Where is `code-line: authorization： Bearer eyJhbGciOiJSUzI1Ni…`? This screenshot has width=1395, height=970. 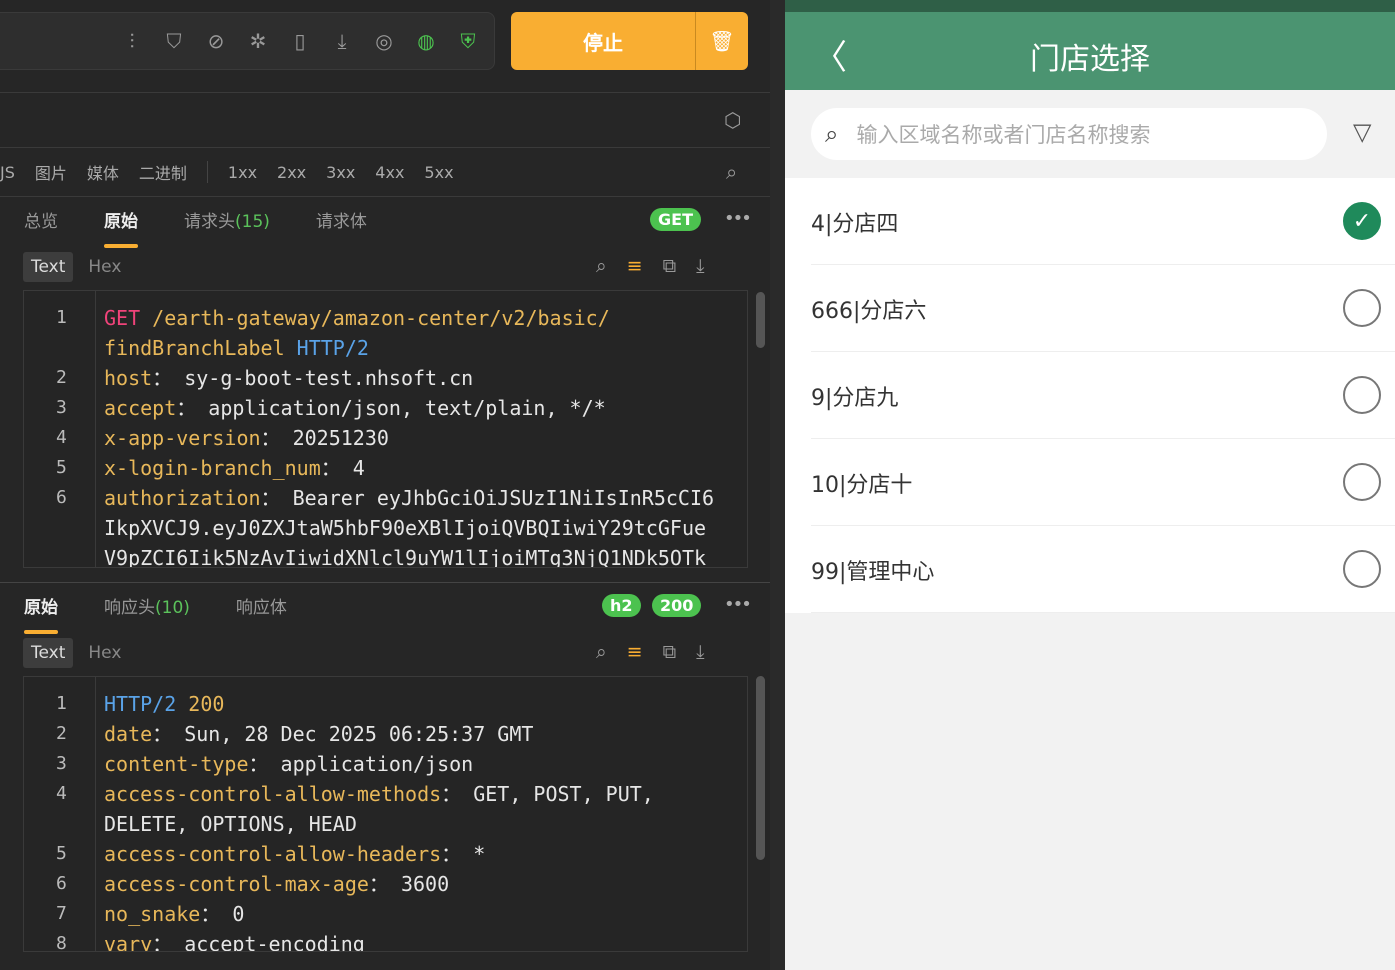 code-line: authorization： Bearer eyJhbGciOiJSUzI1Ni… is located at coordinates (409, 498).